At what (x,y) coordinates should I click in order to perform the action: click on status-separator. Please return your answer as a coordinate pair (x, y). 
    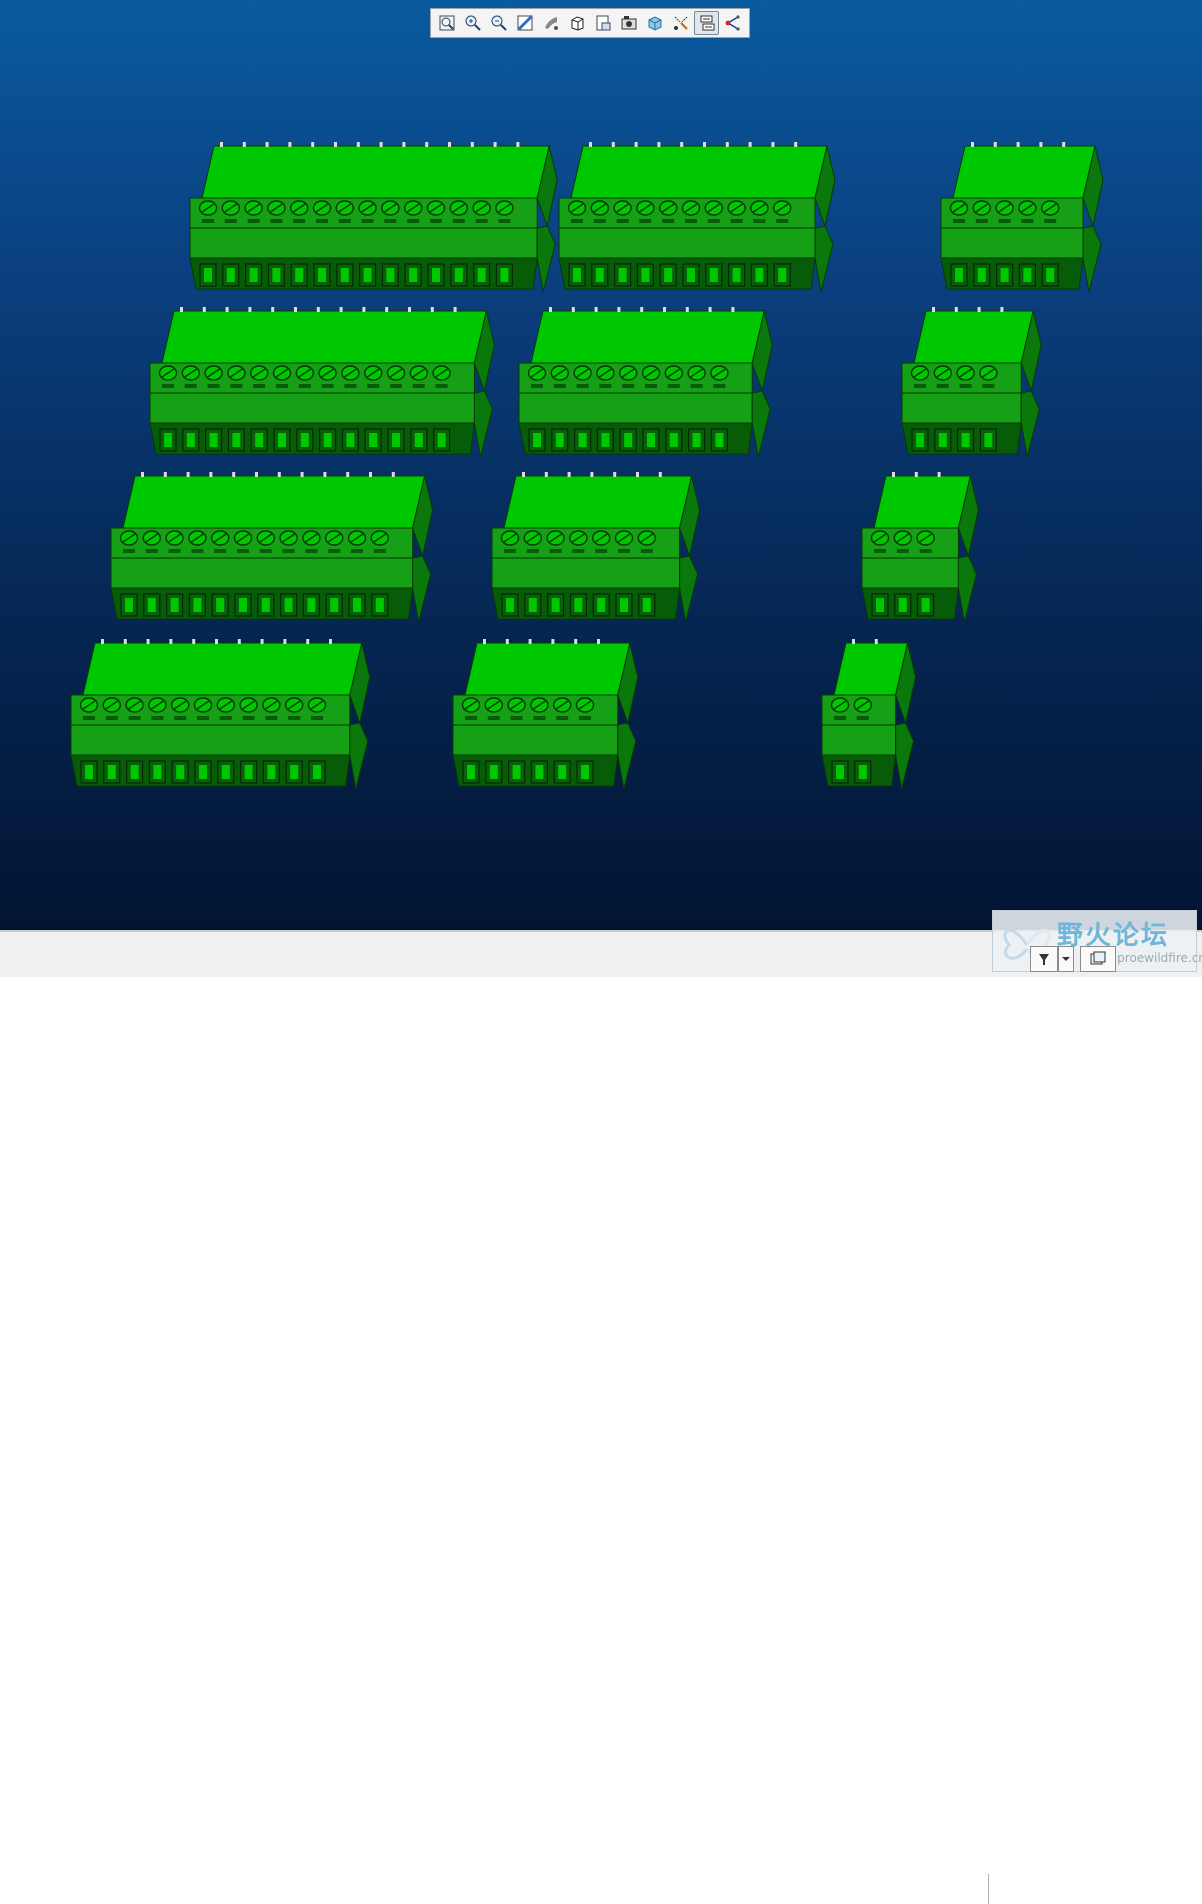
    Looking at the image, I should click on (988, 1889).